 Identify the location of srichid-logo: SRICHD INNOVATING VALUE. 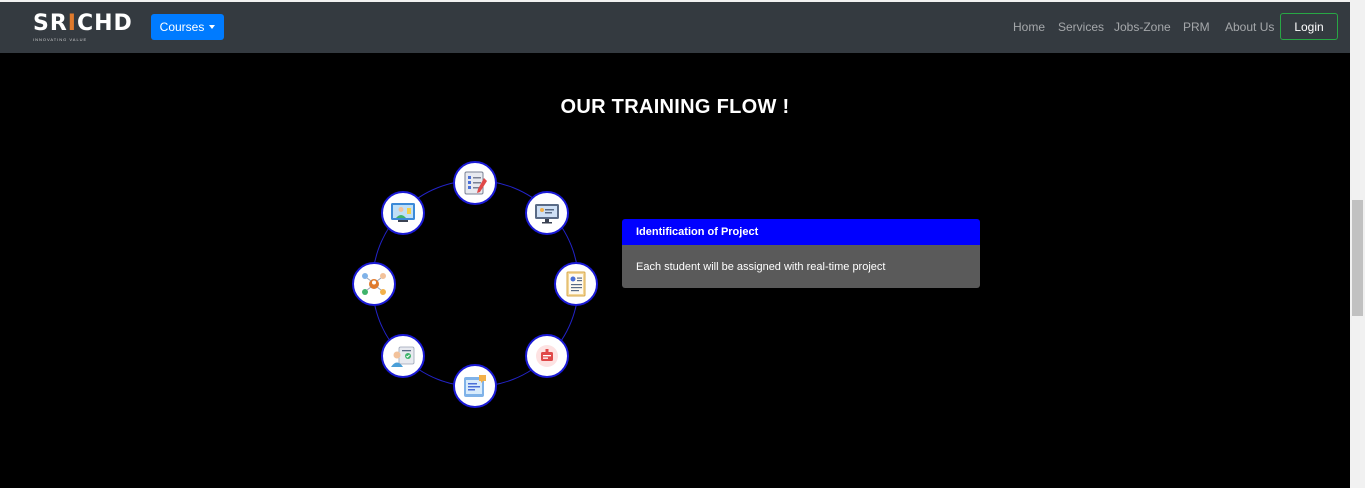
(83, 28).